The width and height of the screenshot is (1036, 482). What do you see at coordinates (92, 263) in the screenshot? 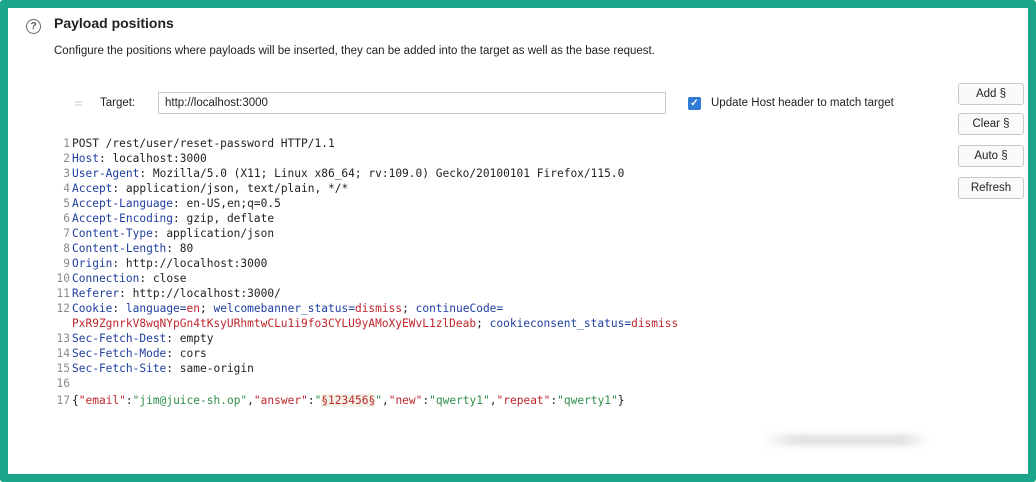
I see `header-name: Origin` at bounding box center [92, 263].